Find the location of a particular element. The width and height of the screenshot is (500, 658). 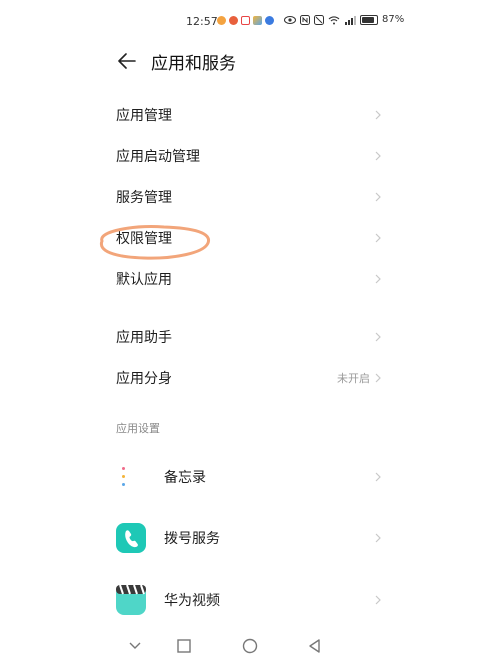

browser-icon is located at coordinates (269, 20).